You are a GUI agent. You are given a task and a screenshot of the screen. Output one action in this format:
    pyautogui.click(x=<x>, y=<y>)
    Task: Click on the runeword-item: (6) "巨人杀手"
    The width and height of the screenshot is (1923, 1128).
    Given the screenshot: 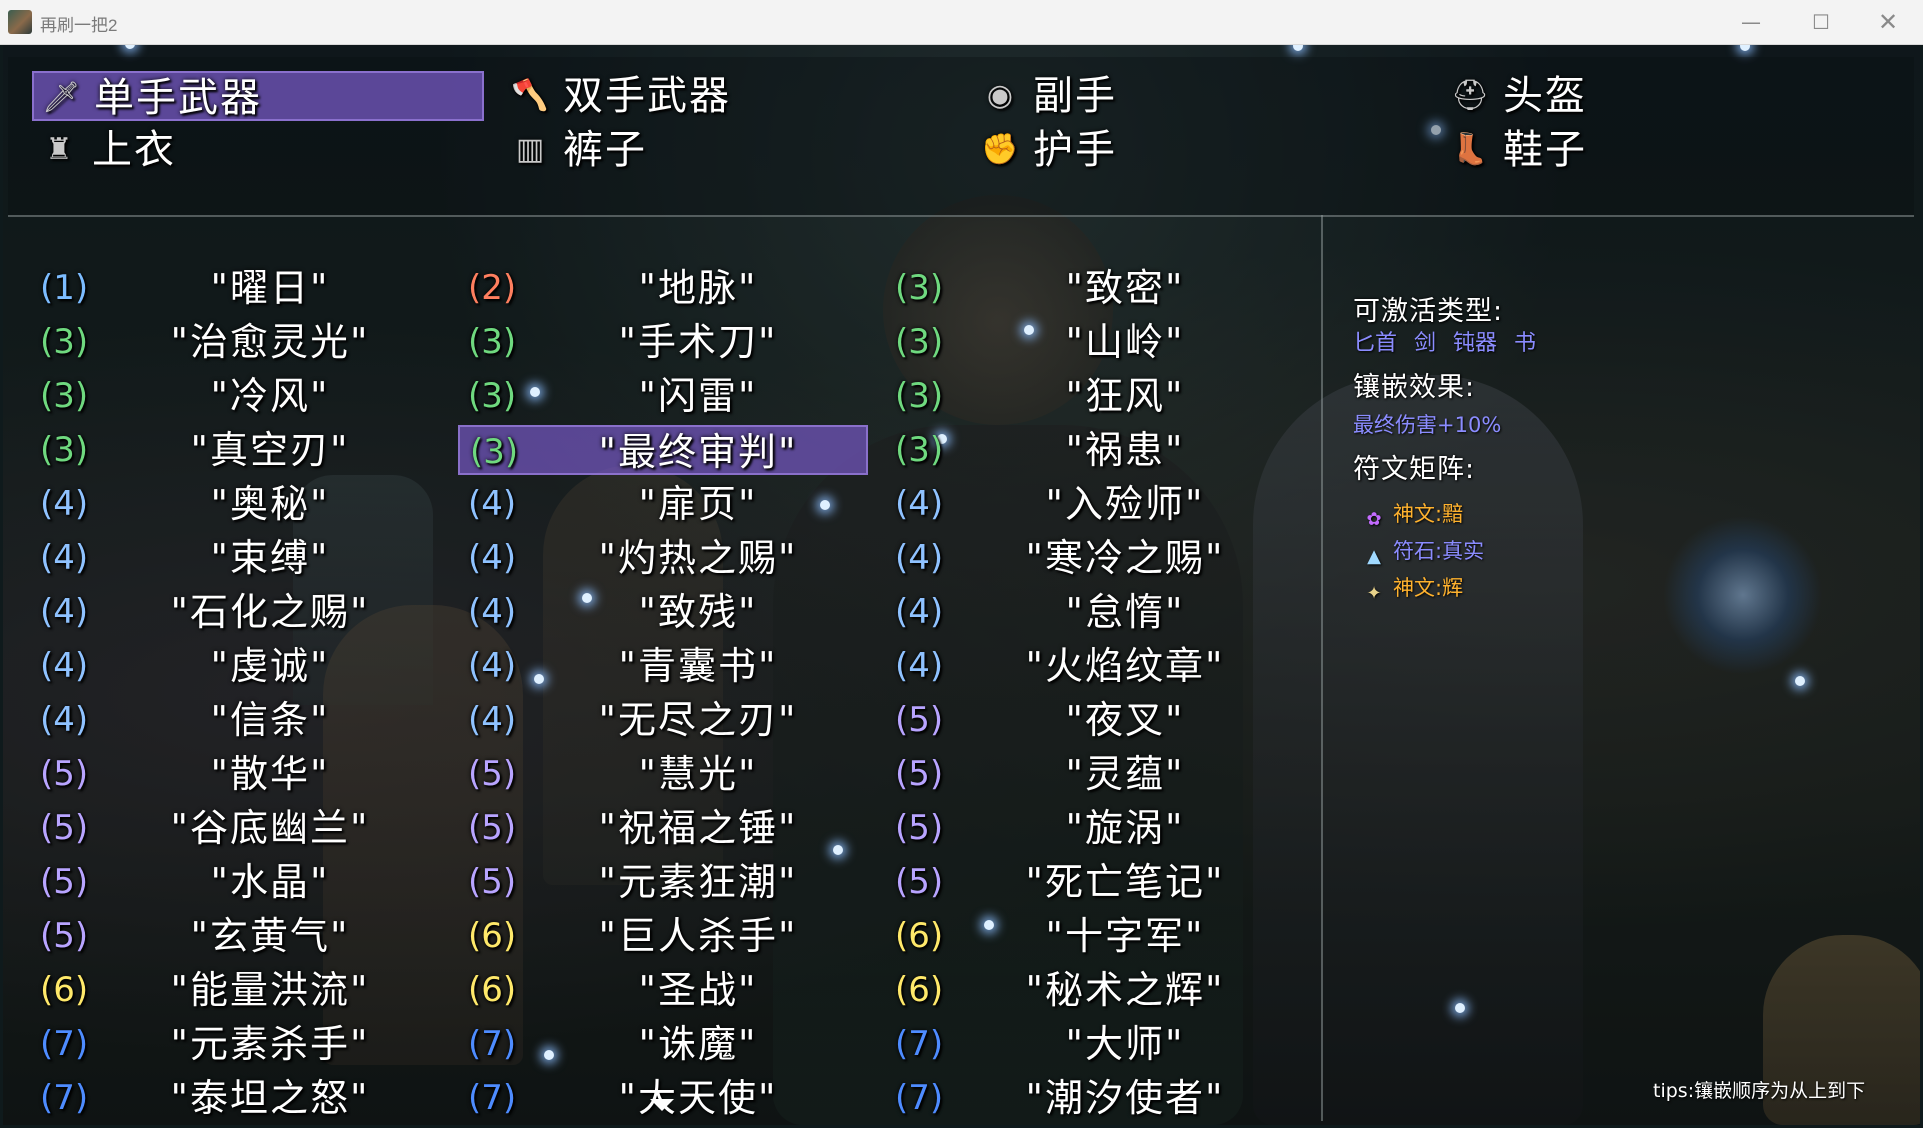 What is the action you would take?
    pyautogui.click(x=663, y=936)
    